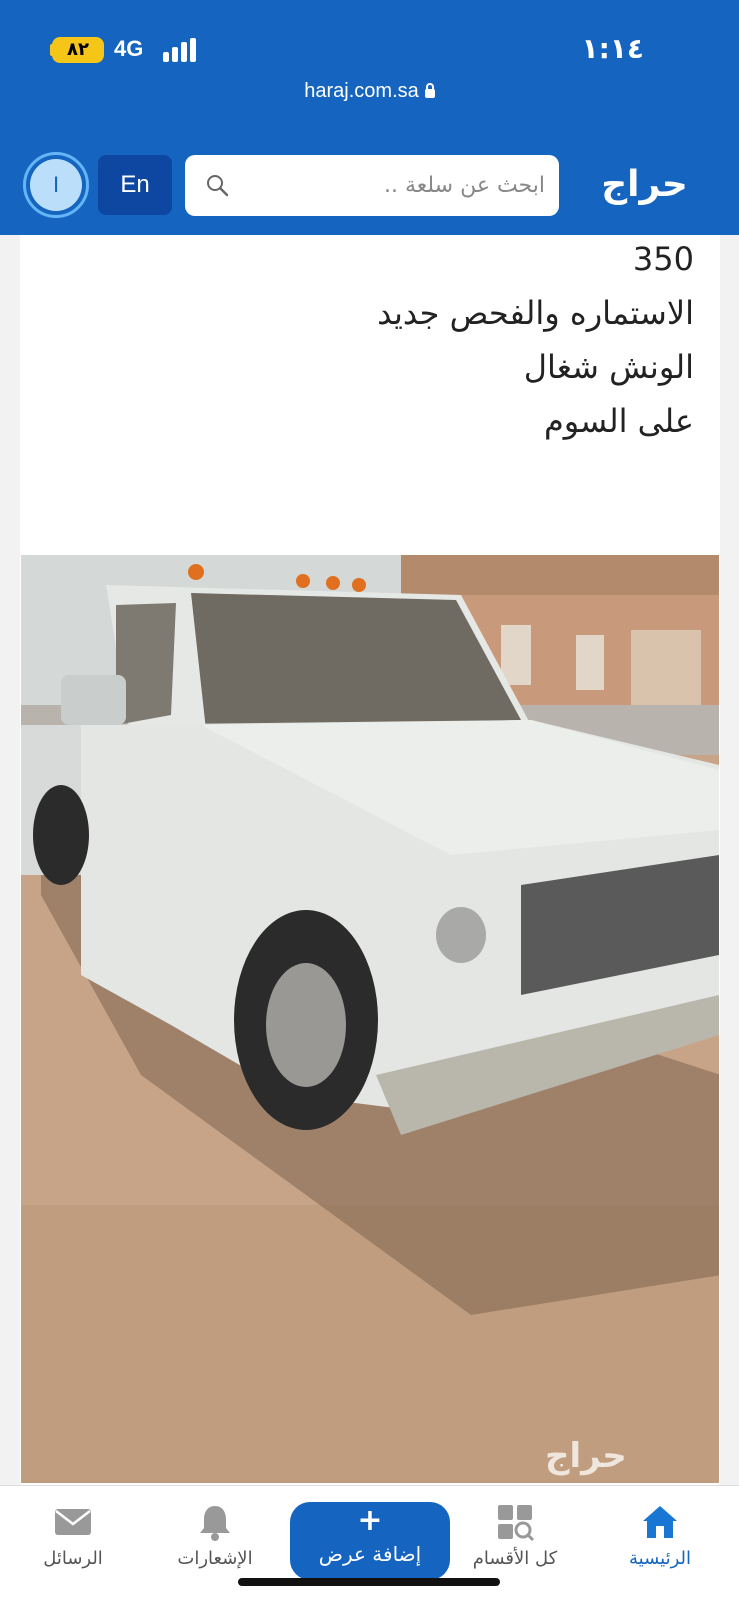 This screenshot has width=739, height=1600. Describe the element at coordinates (370, 1541) in the screenshot. I see `add-listing-button: + إضافة عرض` at that location.